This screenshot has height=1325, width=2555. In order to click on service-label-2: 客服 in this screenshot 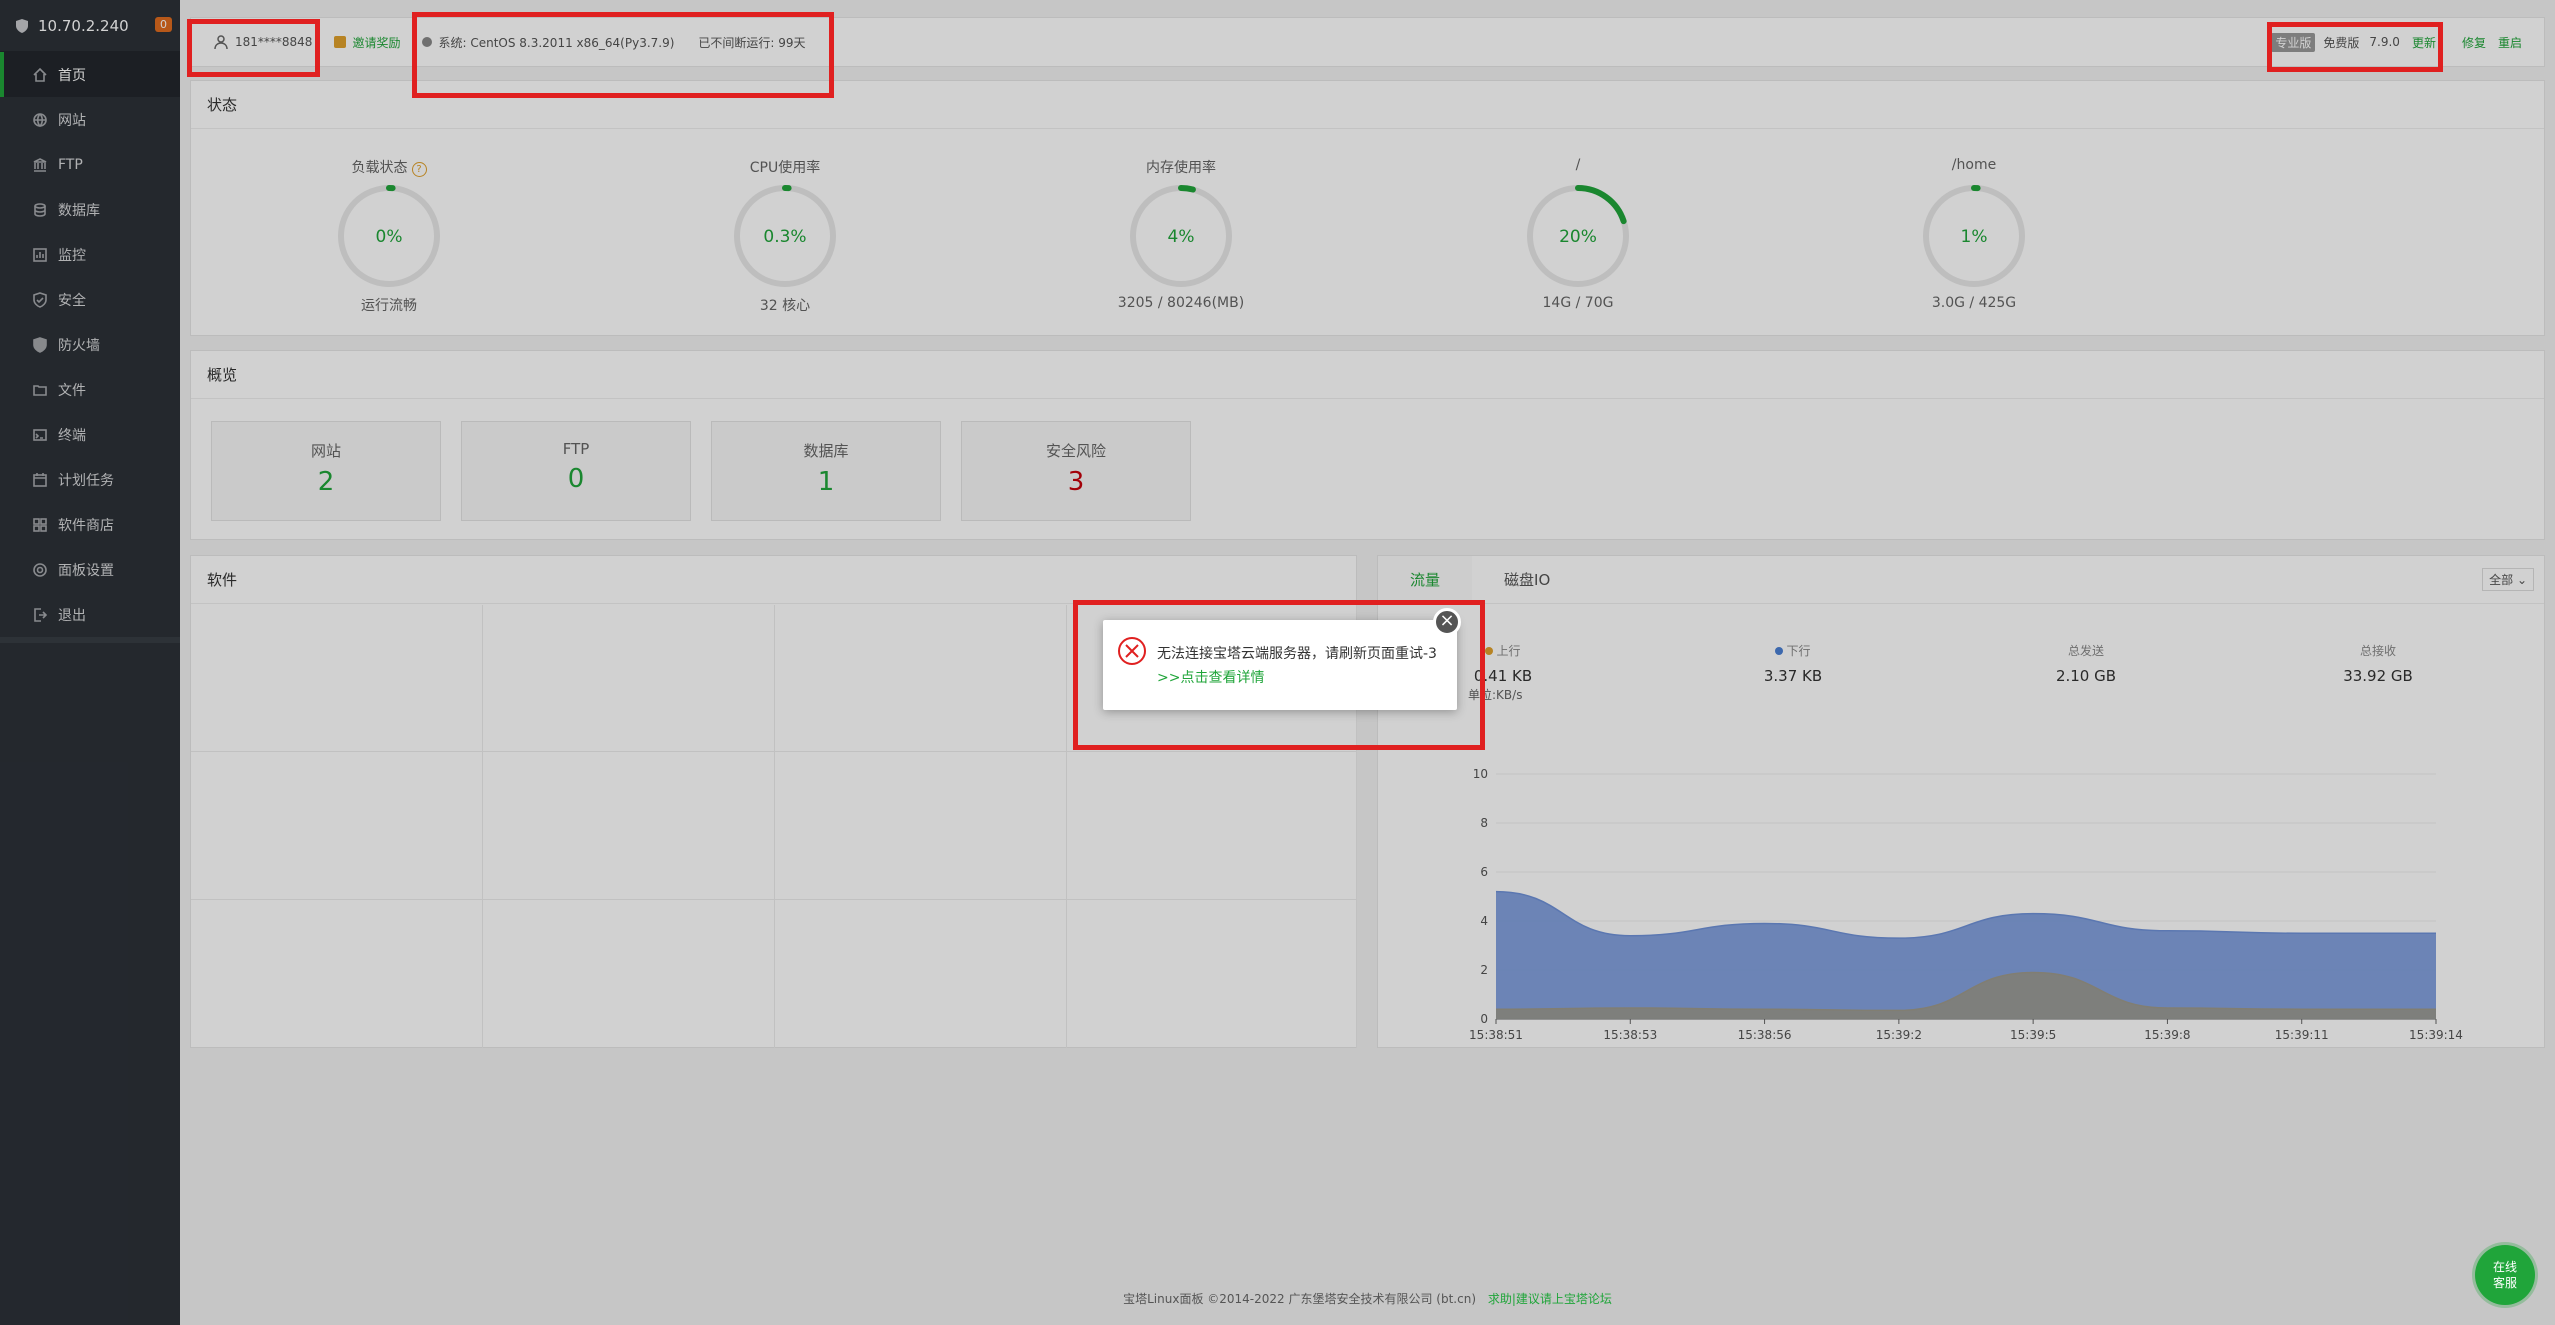, I will do `click(2504, 1283)`.